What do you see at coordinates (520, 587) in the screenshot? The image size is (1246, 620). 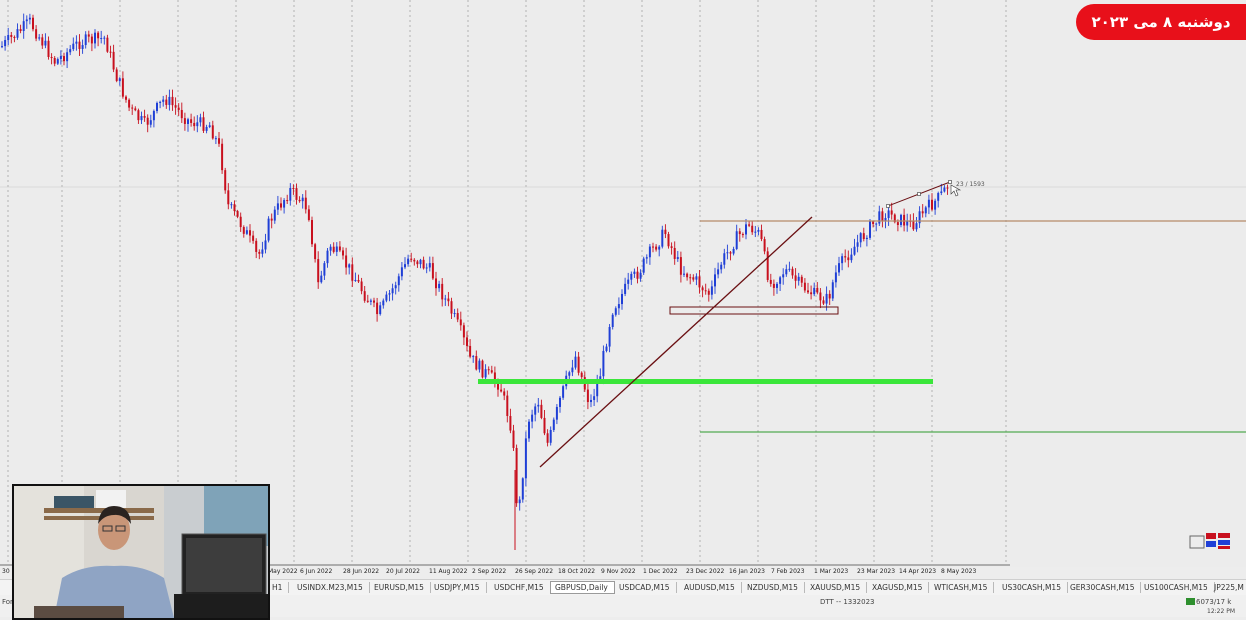 I see `symbol-tab: USDCHF,M15` at bounding box center [520, 587].